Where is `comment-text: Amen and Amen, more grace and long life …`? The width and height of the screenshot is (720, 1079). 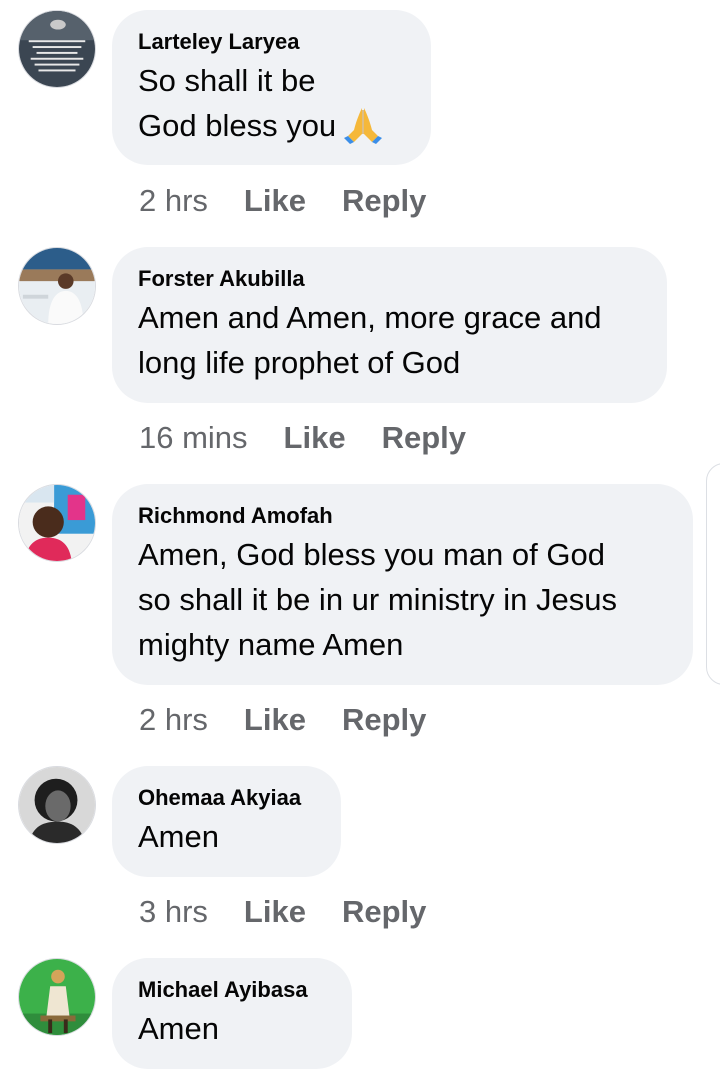
comment-text: Amen and Amen, more grace and long life … is located at coordinates (389, 340).